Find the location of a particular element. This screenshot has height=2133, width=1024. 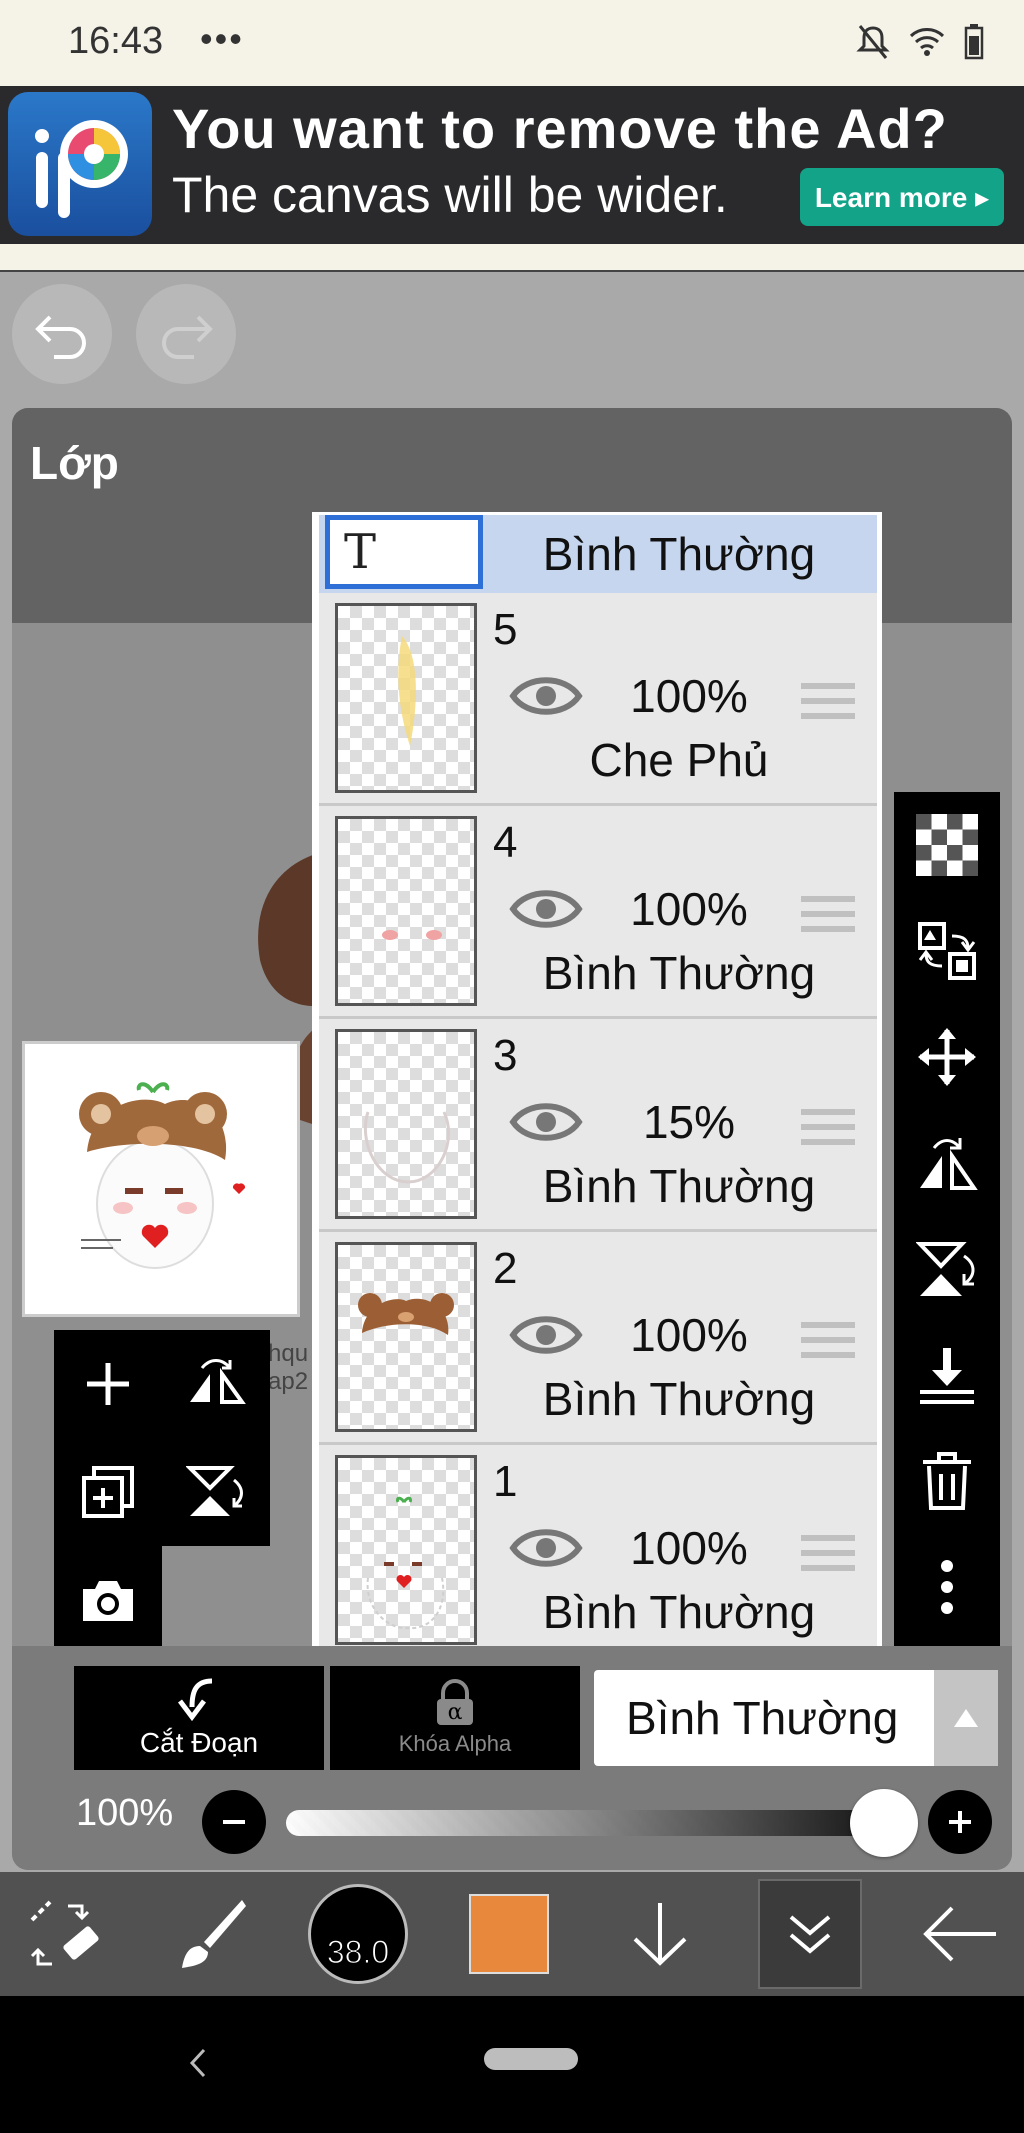

tool-switch-button is located at coordinates (64, 1934).